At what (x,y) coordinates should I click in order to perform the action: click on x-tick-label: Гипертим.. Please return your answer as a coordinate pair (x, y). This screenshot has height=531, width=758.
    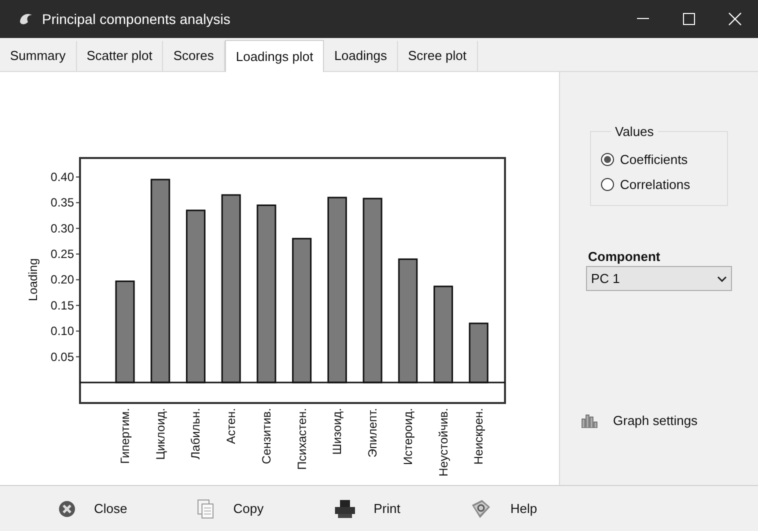
    Looking at the image, I should click on (125, 436).